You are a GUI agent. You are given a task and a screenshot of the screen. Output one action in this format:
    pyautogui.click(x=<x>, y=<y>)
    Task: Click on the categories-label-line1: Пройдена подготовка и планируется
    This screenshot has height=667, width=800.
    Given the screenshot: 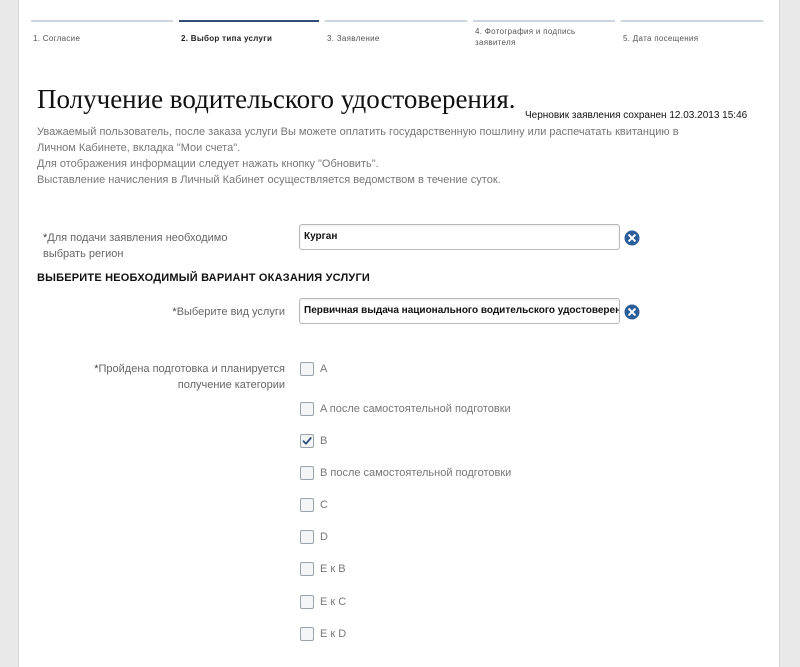 What is the action you would take?
    pyautogui.click(x=191, y=369)
    